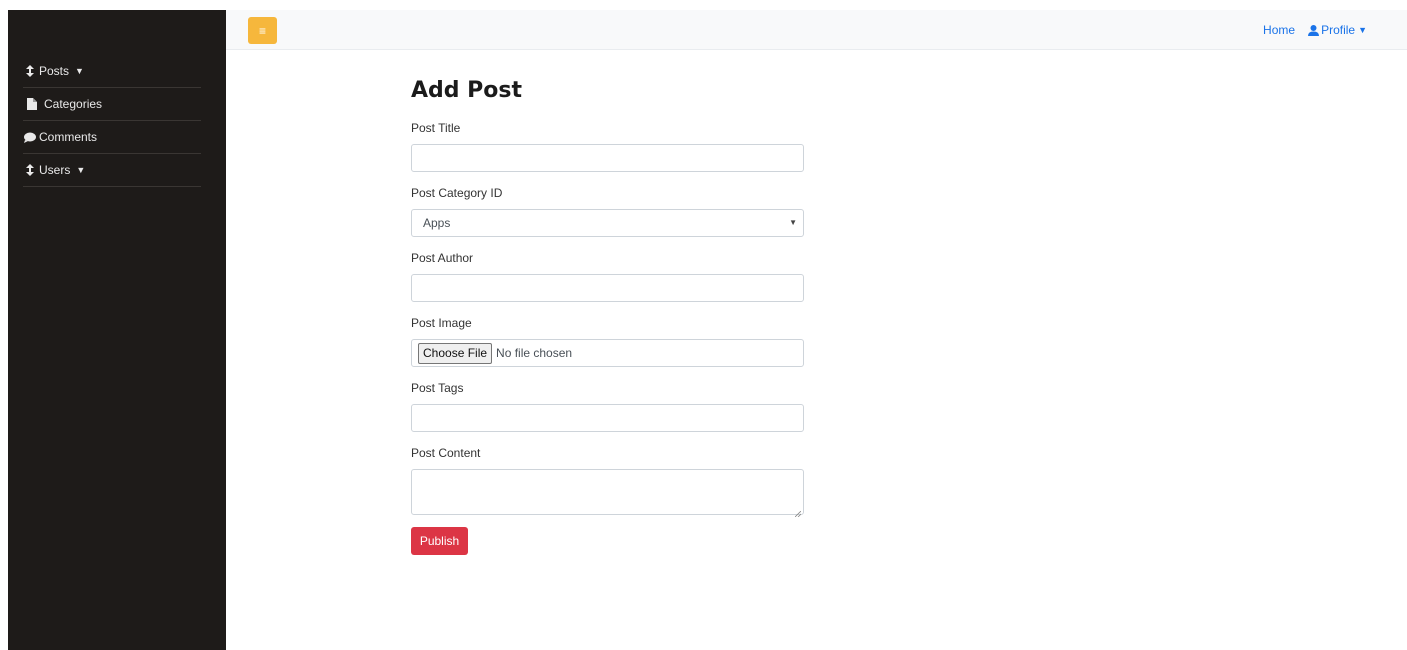 The image size is (1407, 650). I want to click on post-tags-label: Post Tags, so click(437, 388).